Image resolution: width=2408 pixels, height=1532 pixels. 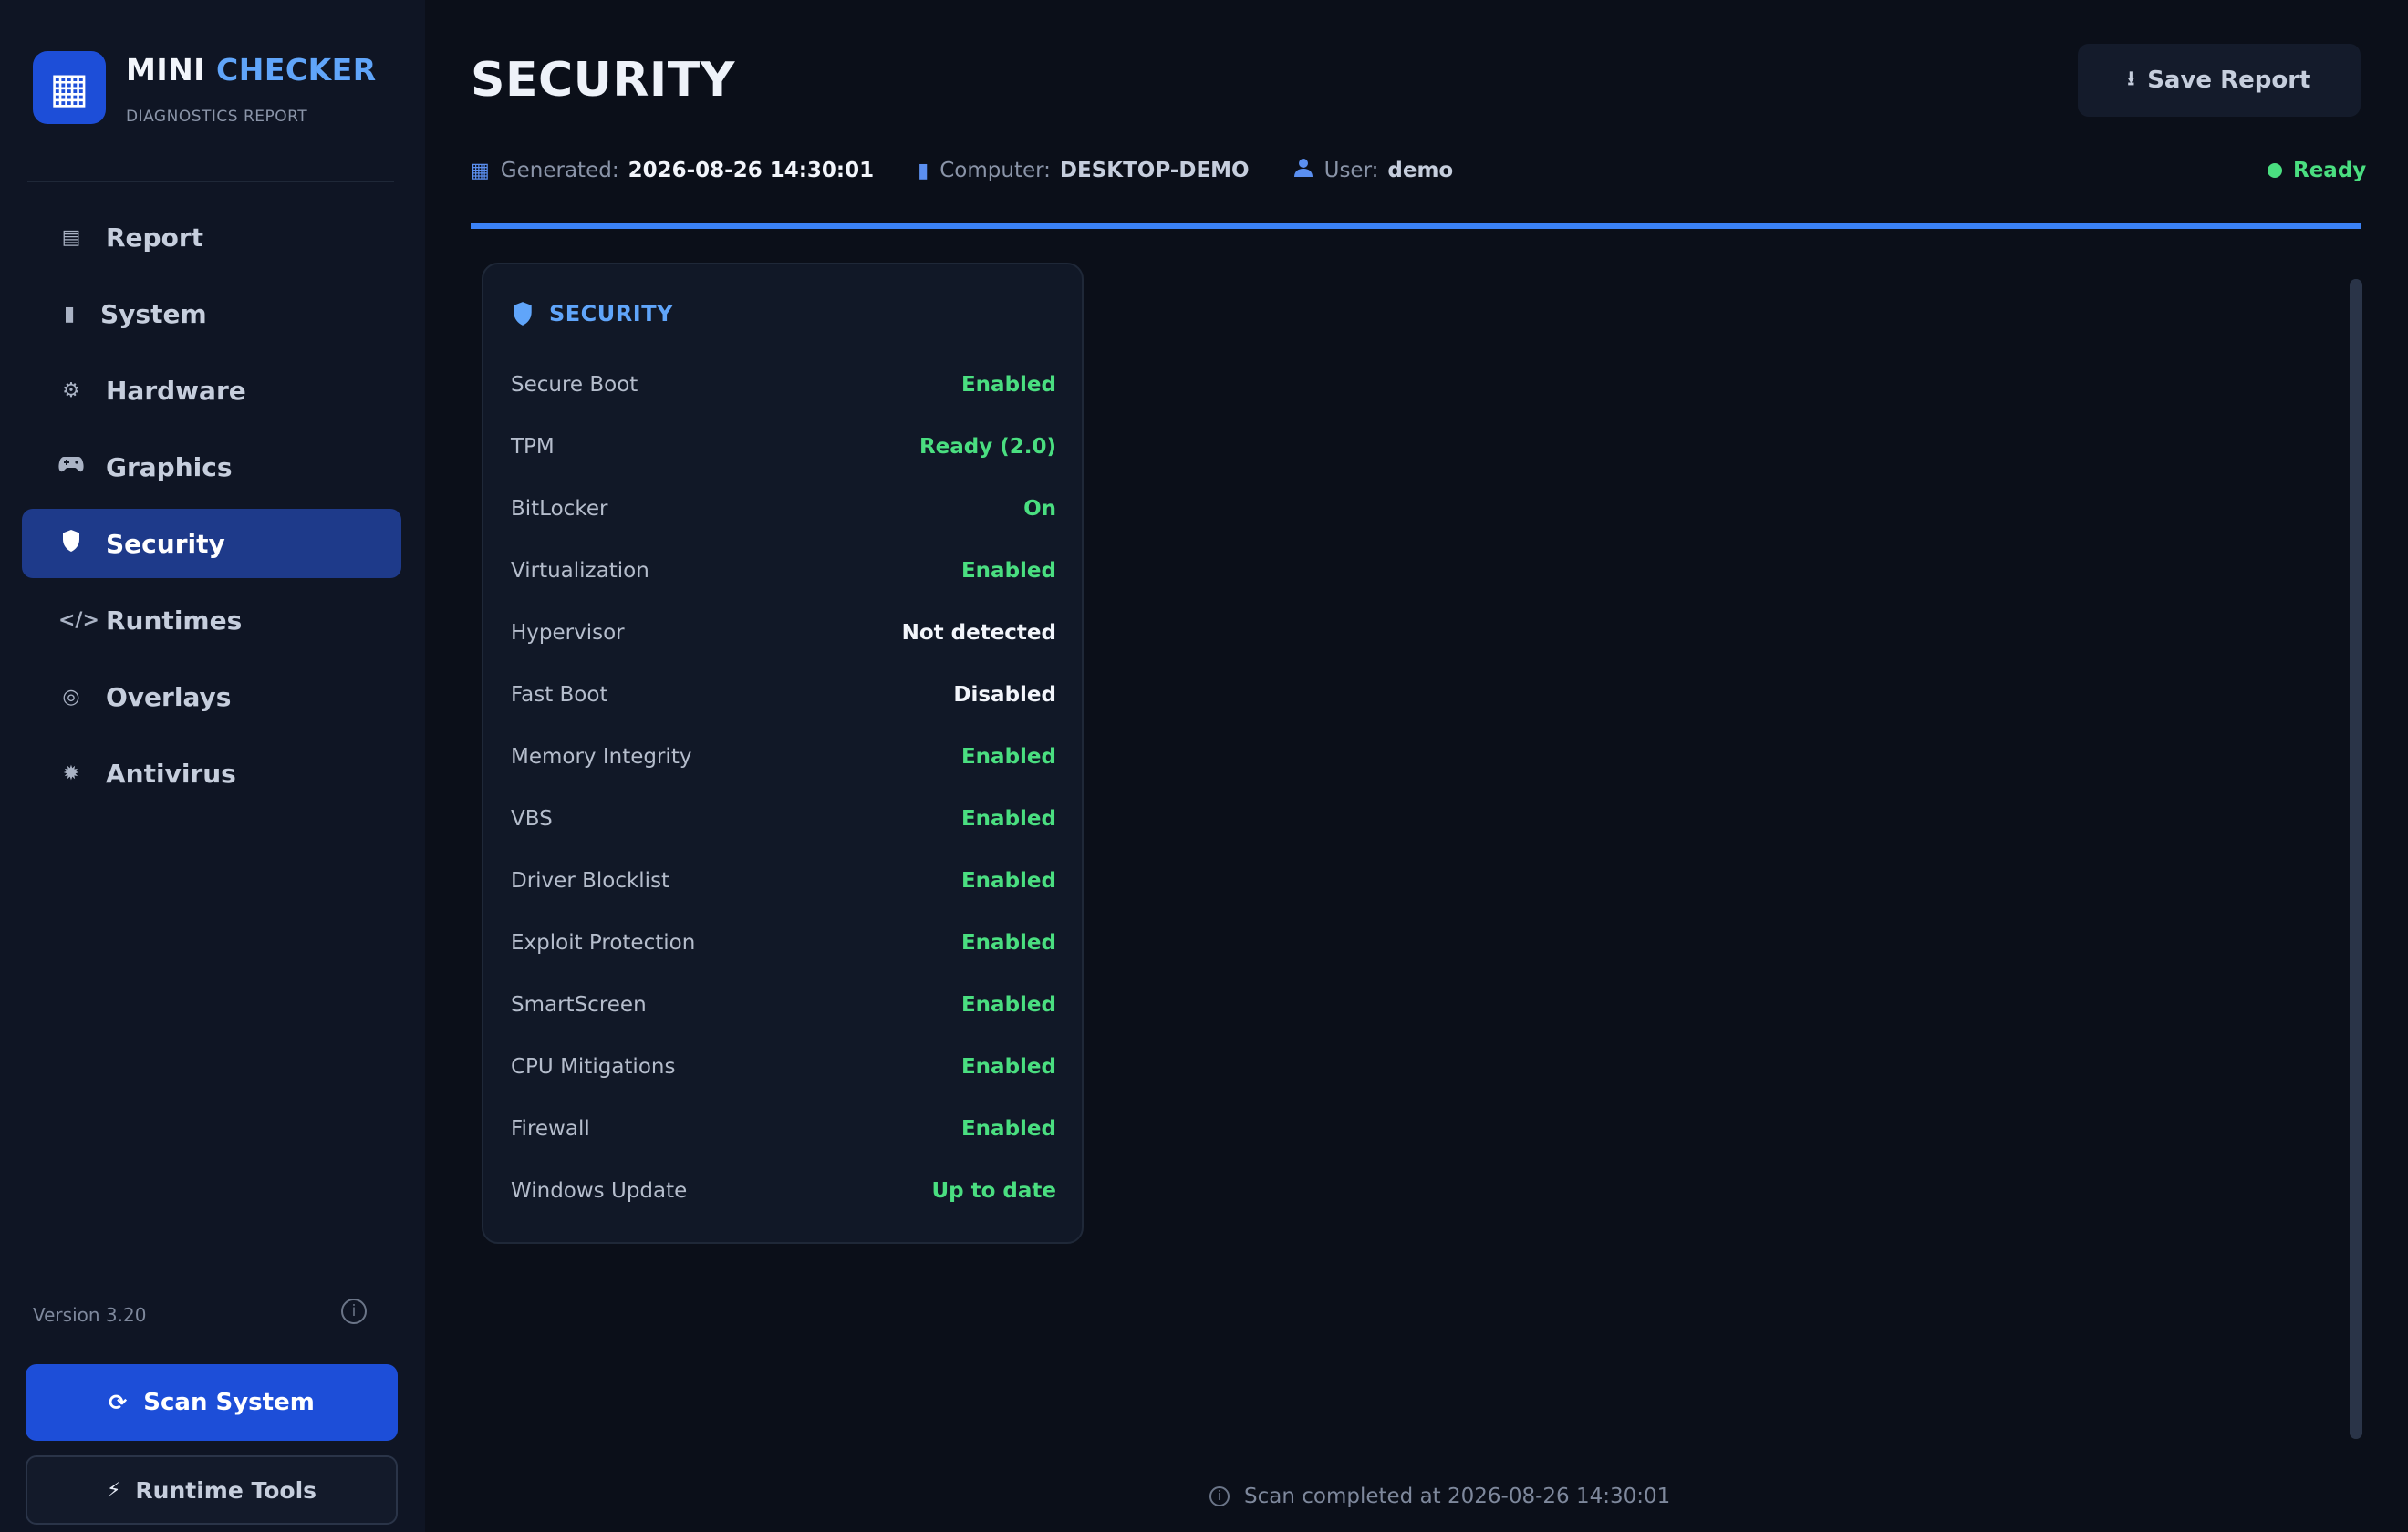 I want to click on setting-value: On, so click(x=1039, y=509).